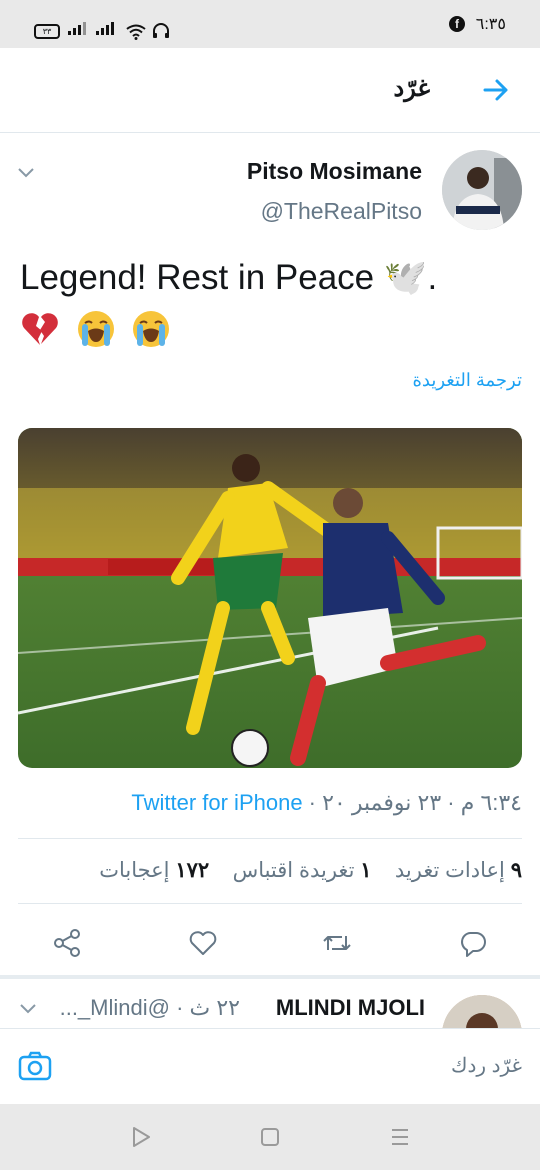 This screenshot has width=540, height=1170. Describe the element at coordinates (270, 90) in the screenshot. I see `top-bar: غرّد` at that location.